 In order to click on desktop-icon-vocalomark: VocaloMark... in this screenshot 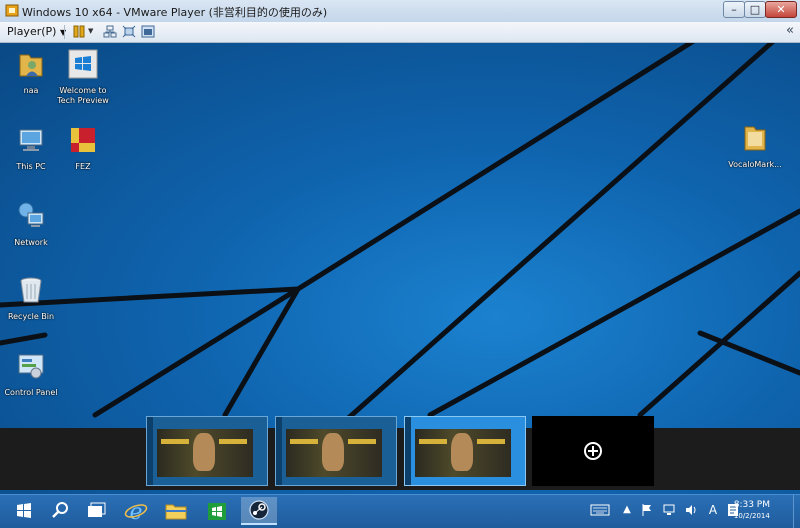, I will do `click(755, 146)`.